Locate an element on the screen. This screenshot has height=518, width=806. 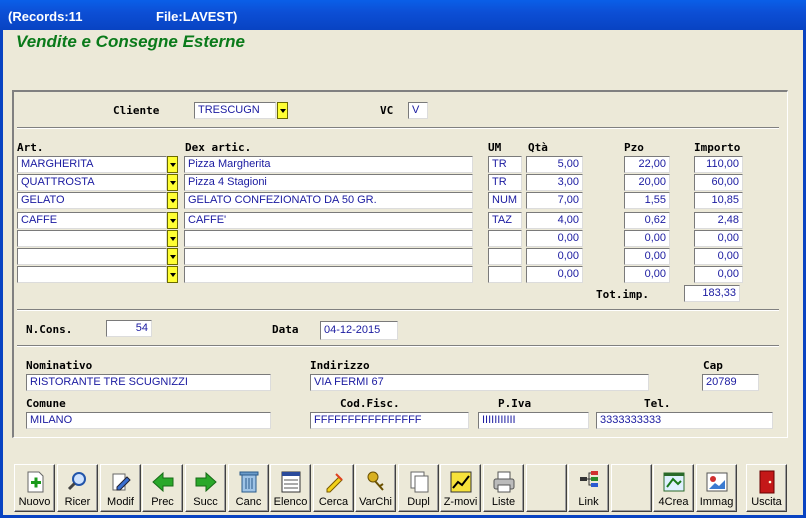
duplicate-icon is located at coordinates (419, 482).